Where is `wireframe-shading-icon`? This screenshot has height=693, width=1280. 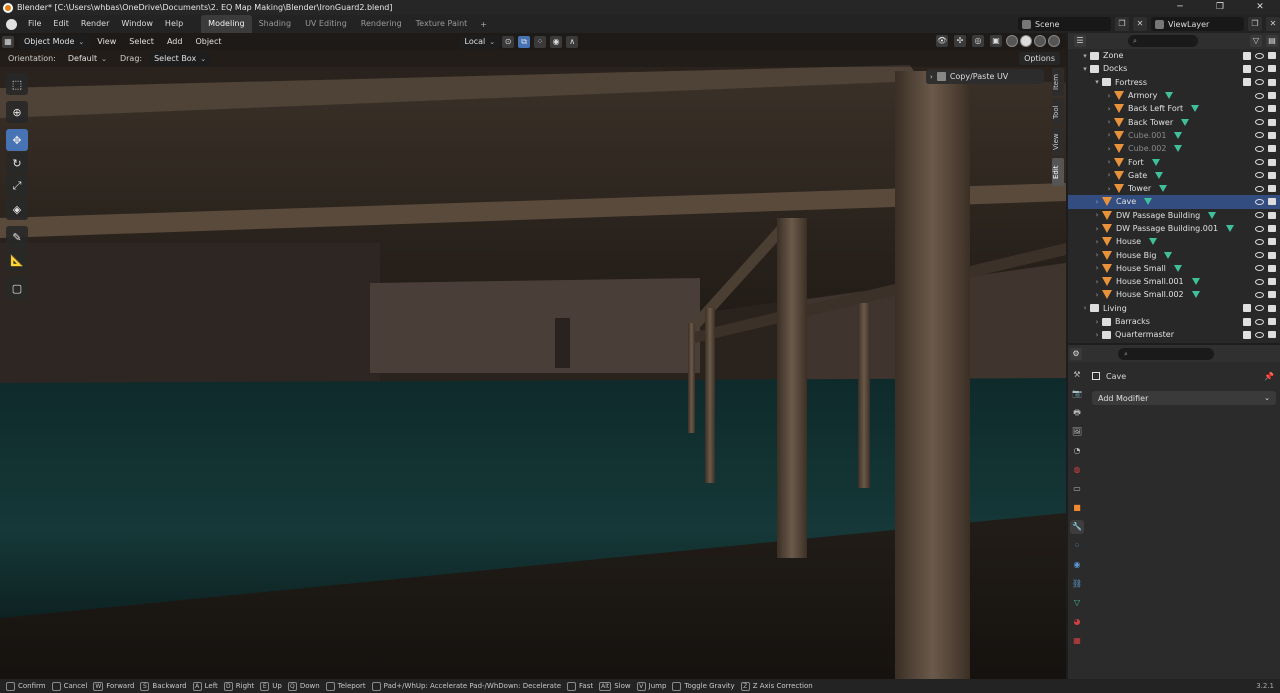
wireframe-shading-icon is located at coordinates (1012, 41).